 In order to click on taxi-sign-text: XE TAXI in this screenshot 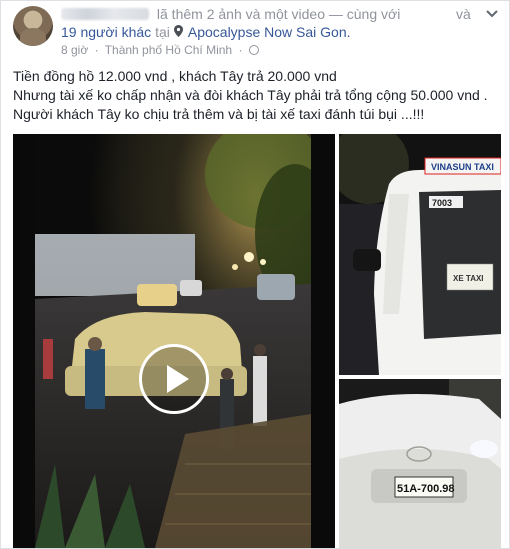, I will do `click(468, 278)`.